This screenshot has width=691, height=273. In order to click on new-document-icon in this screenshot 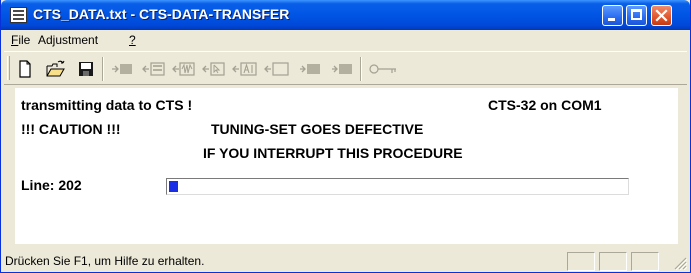, I will do `click(25, 69)`.